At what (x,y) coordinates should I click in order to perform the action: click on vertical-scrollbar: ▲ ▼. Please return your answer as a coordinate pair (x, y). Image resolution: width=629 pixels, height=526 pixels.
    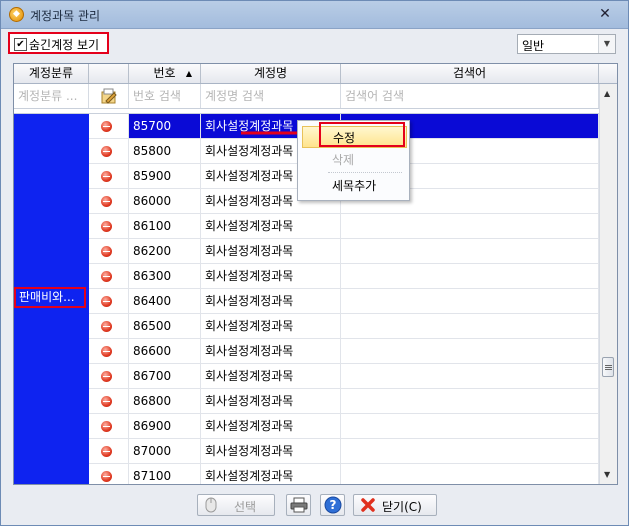
    Looking at the image, I should click on (608, 284).